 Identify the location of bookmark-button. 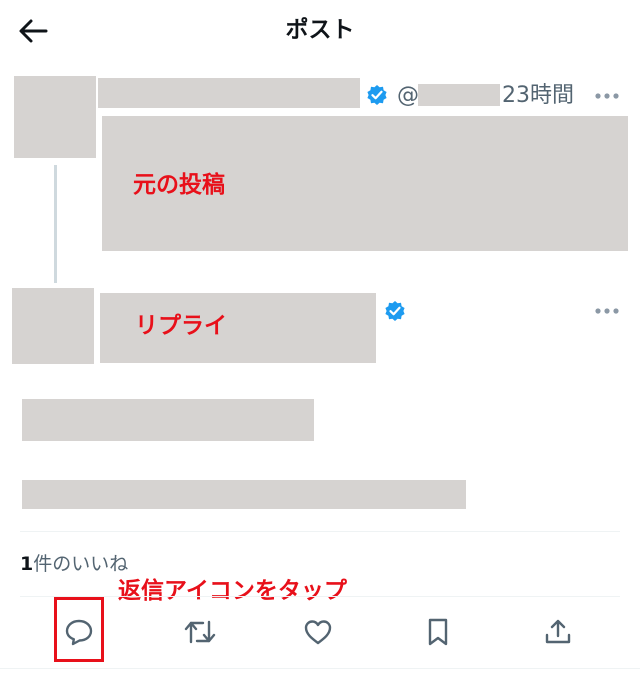
(438, 632).